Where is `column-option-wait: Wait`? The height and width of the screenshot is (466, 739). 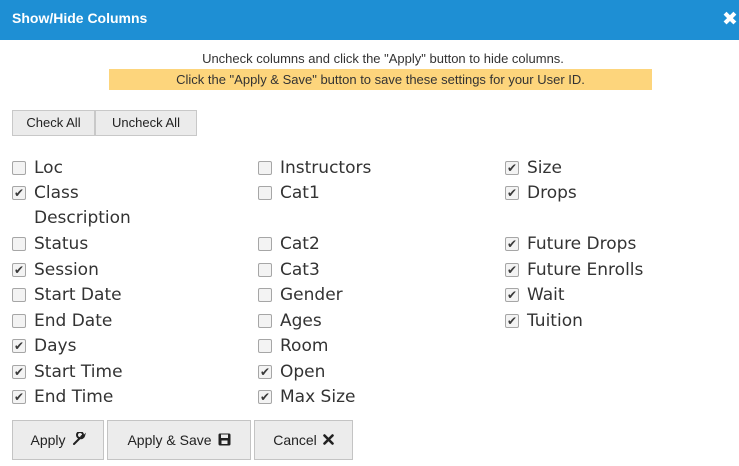
column-option-wait: Wait is located at coordinates (615, 295).